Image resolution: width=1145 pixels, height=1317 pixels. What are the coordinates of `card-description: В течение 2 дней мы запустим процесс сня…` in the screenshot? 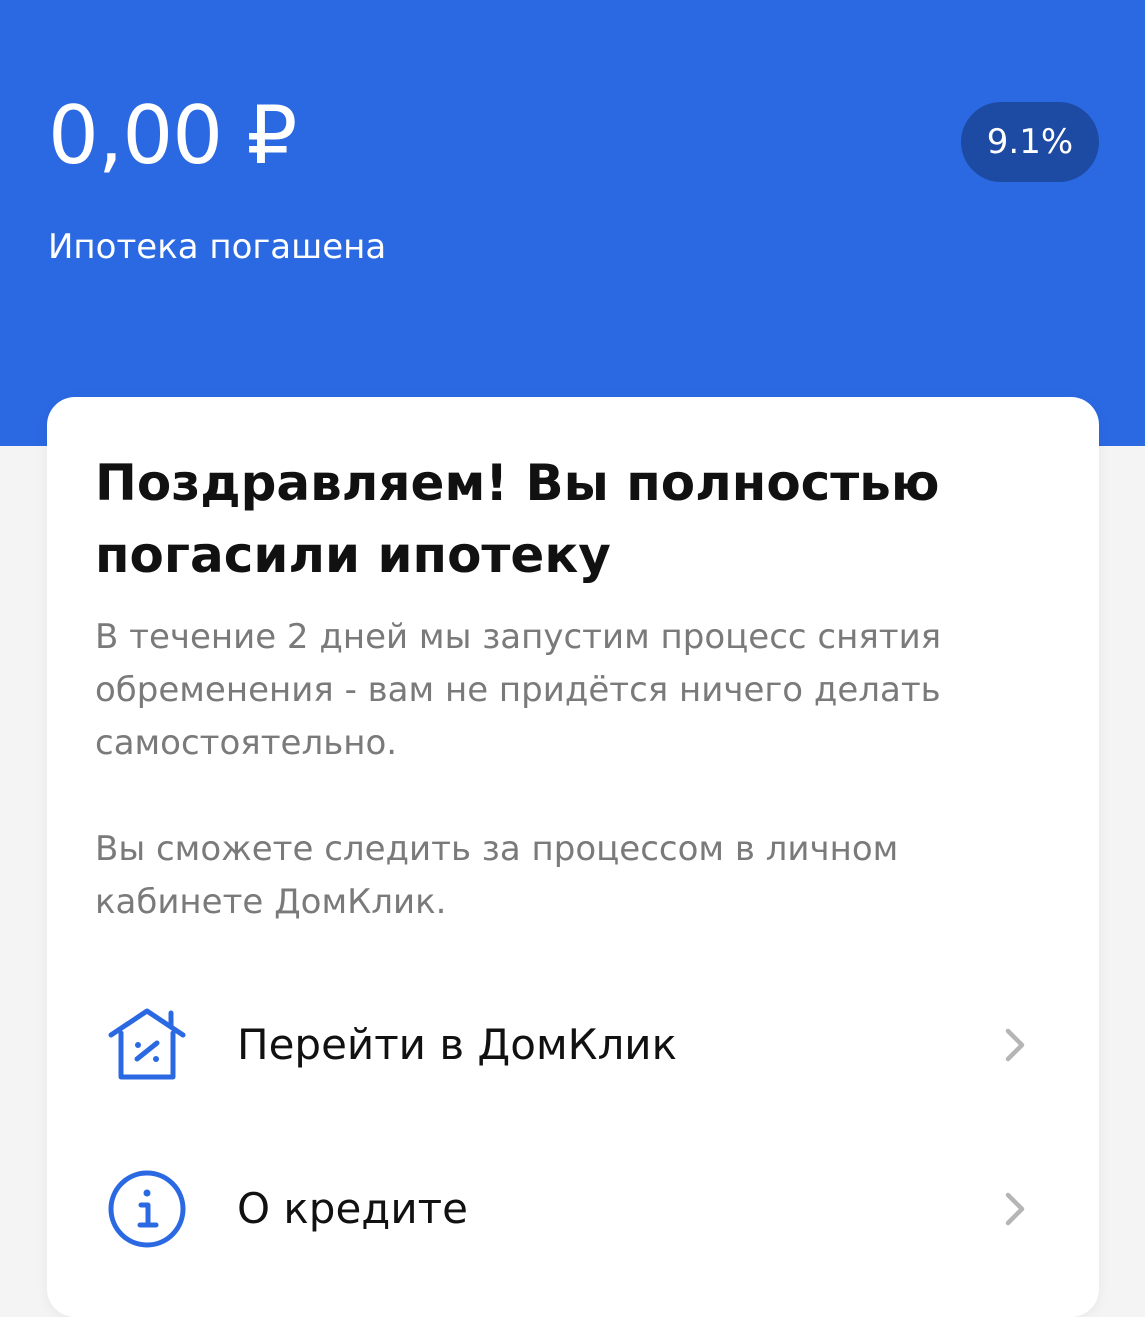 It's located at (518, 690).